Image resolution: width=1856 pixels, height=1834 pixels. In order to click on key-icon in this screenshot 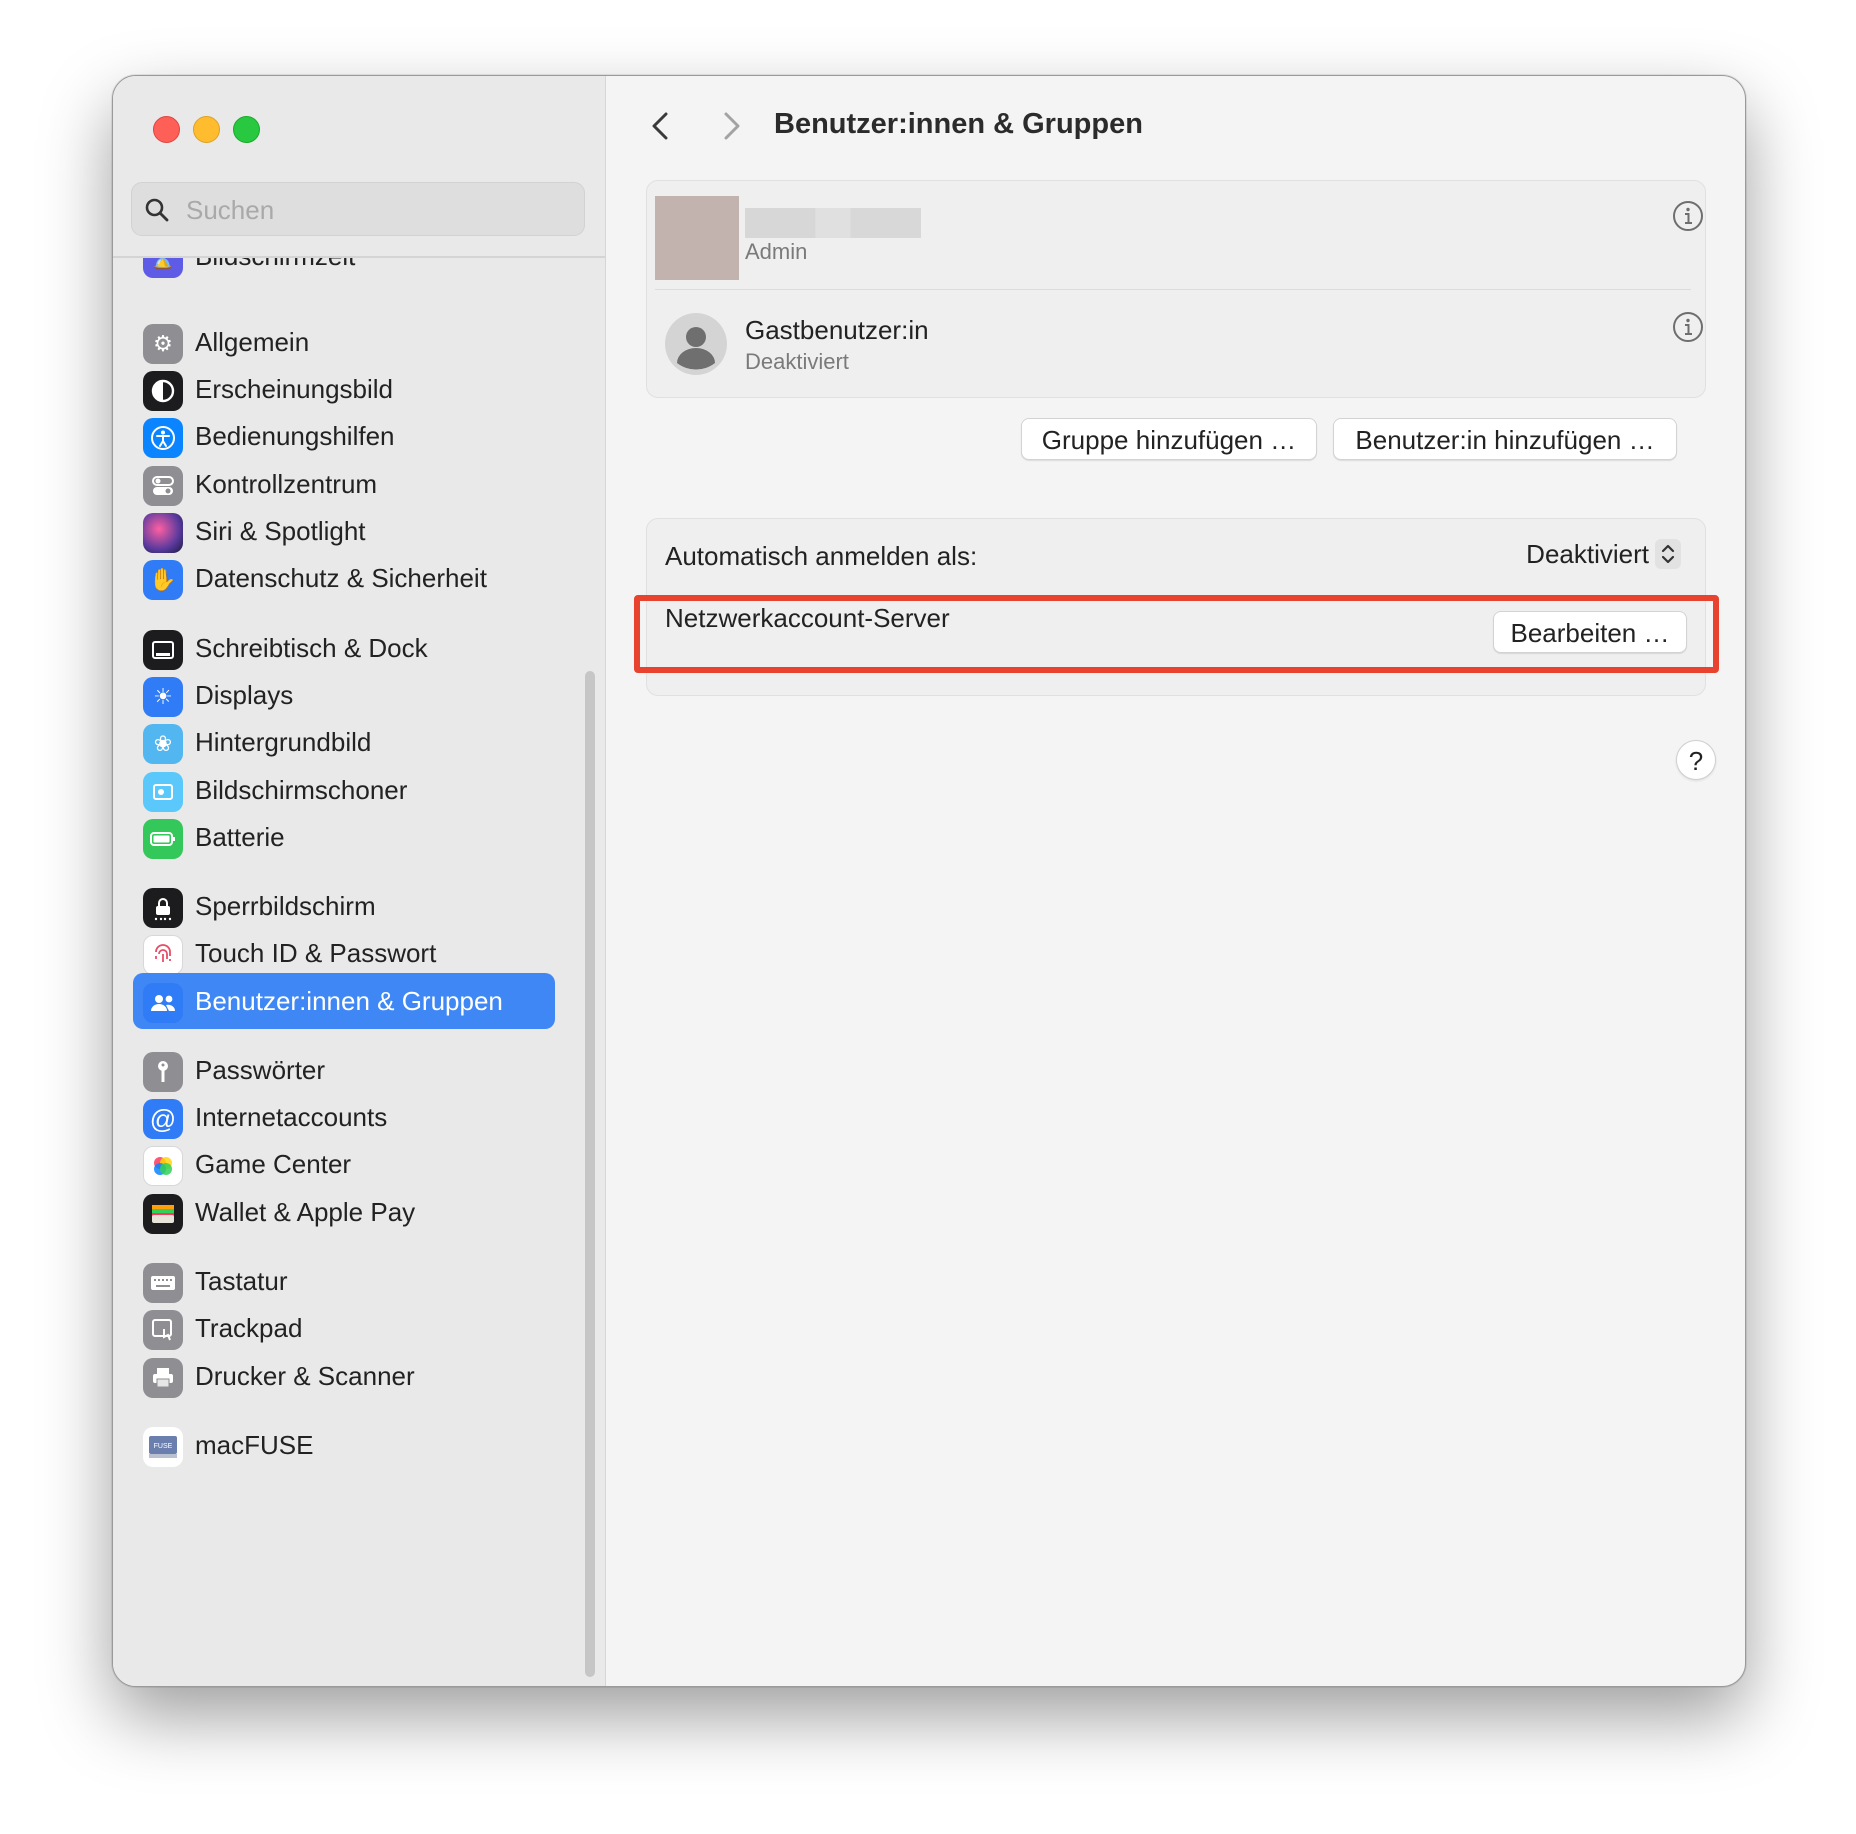, I will do `click(163, 1072)`.